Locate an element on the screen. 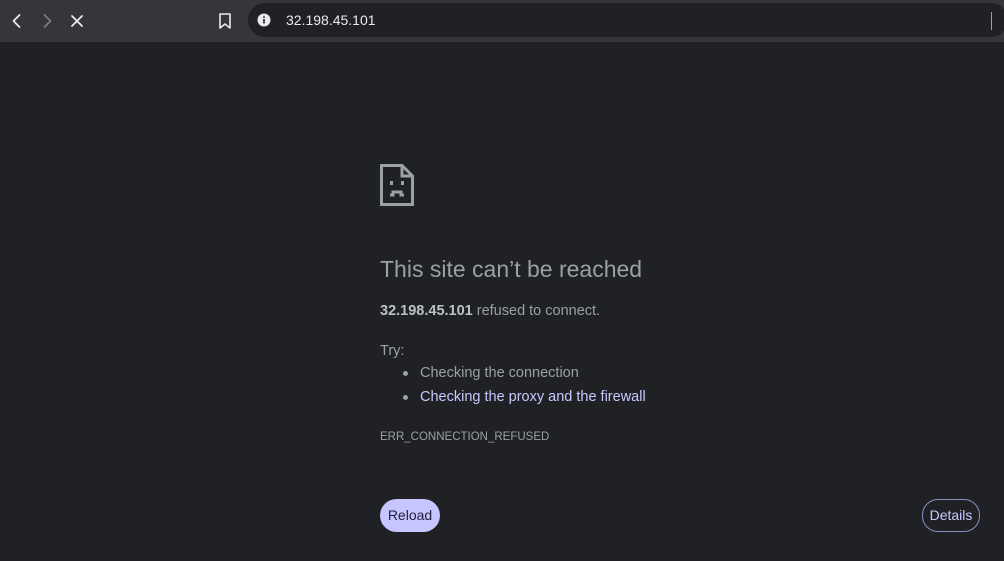 This screenshot has height=561, width=1004. error-detail: 32.198.45.101 refused to connect. is located at coordinates (490, 311).